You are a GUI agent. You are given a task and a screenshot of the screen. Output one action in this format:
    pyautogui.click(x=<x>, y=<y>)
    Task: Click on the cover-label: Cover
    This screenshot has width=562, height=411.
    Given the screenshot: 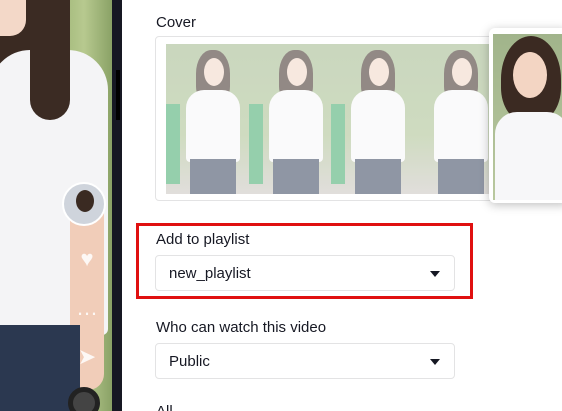 What is the action you would take?
    pyautogui.click(x=176, y=22)
    